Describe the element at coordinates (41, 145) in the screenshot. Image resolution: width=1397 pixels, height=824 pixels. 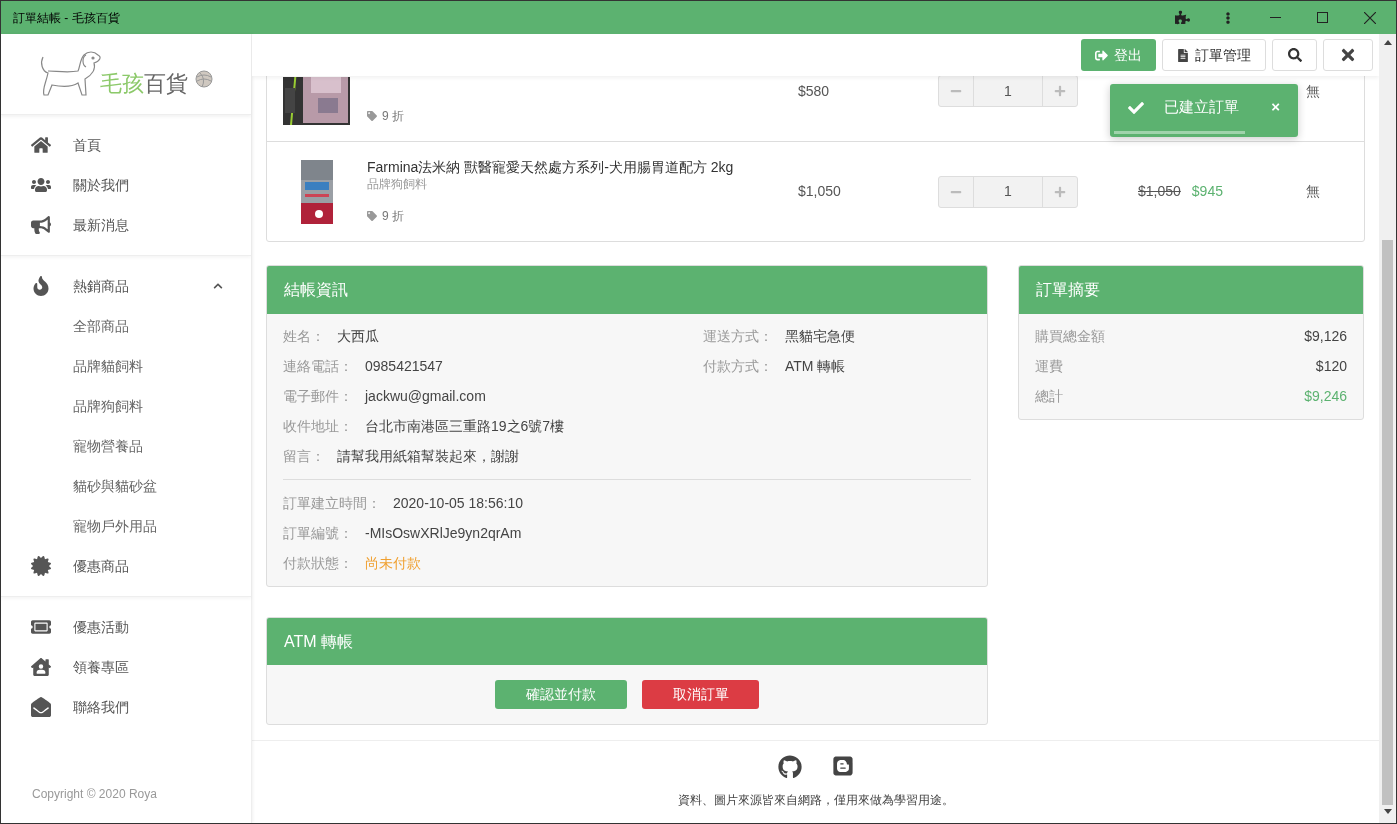
I see `home-icon` at that location.